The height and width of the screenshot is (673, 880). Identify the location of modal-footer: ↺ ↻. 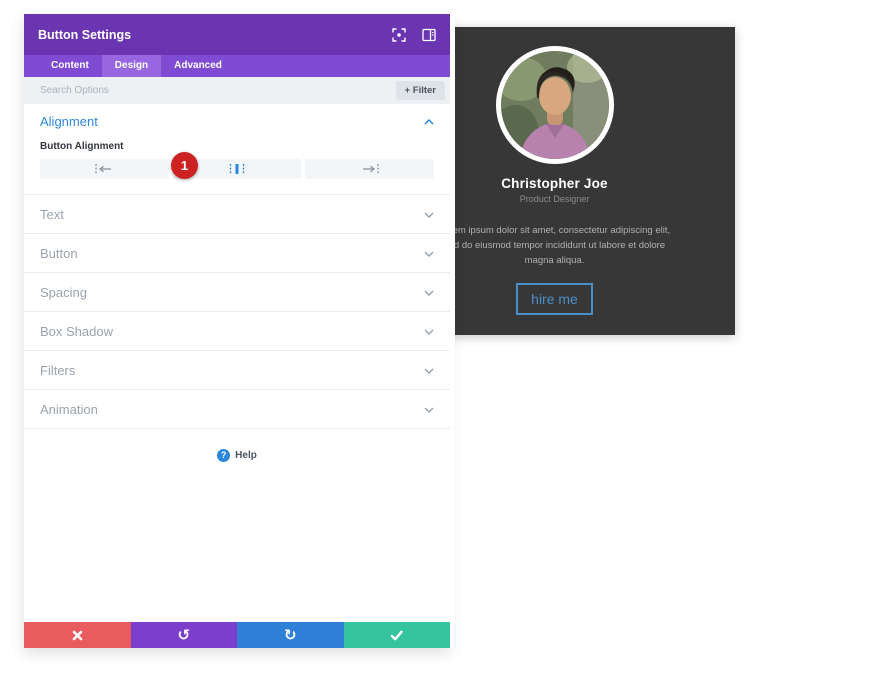
(237, 635).